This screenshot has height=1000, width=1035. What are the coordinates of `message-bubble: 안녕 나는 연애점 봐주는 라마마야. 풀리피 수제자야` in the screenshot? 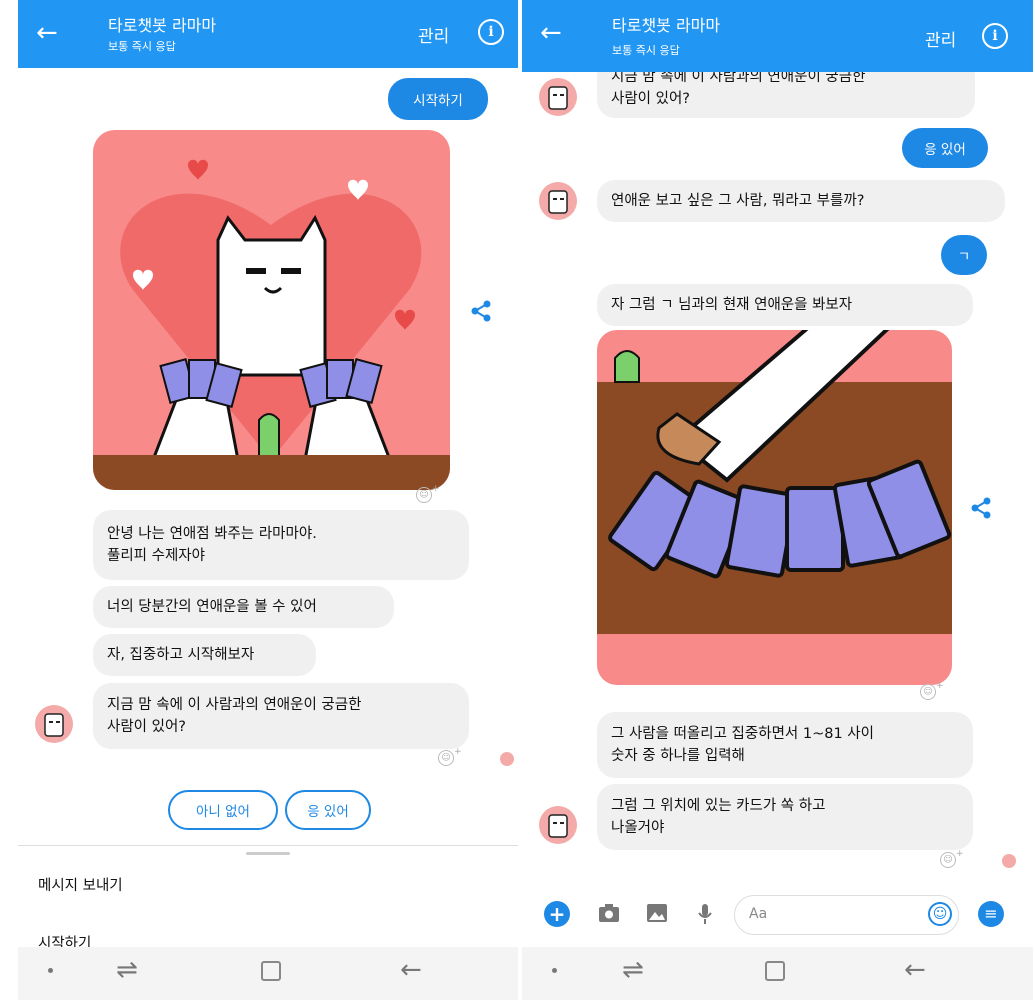 It's located at (281, 545).